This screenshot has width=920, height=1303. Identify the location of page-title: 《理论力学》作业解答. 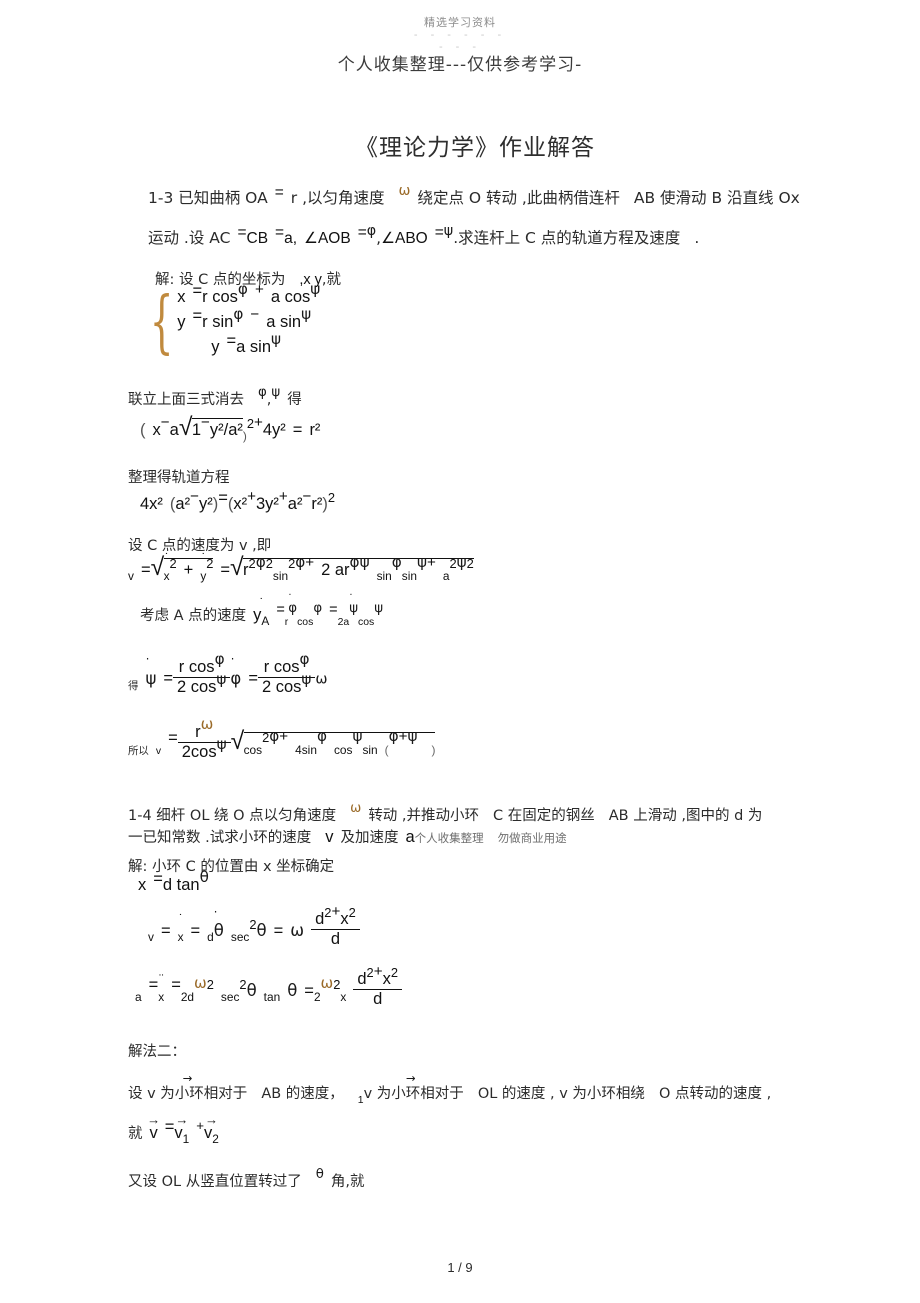
(475, 148).